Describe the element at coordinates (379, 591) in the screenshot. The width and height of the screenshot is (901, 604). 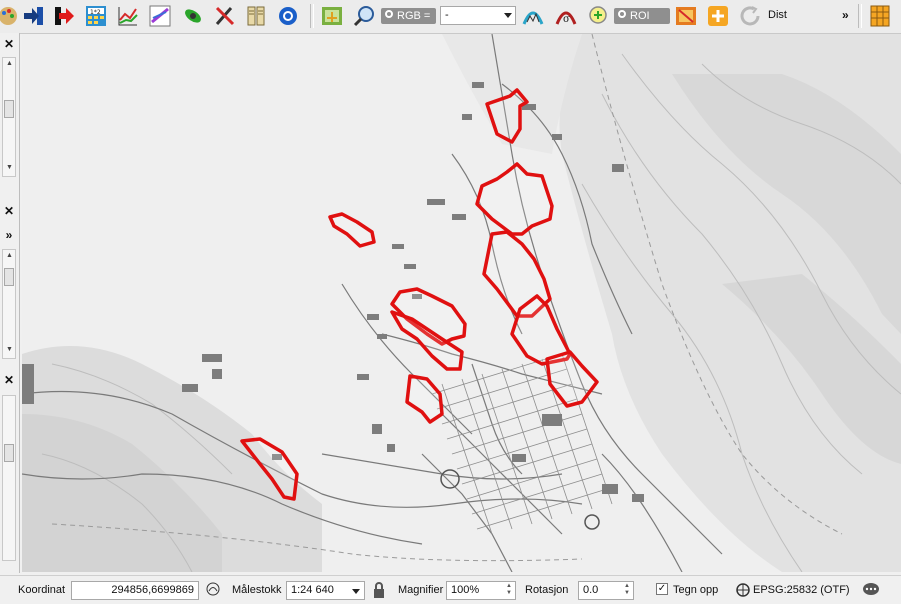
I see `lock-icon` at that location.